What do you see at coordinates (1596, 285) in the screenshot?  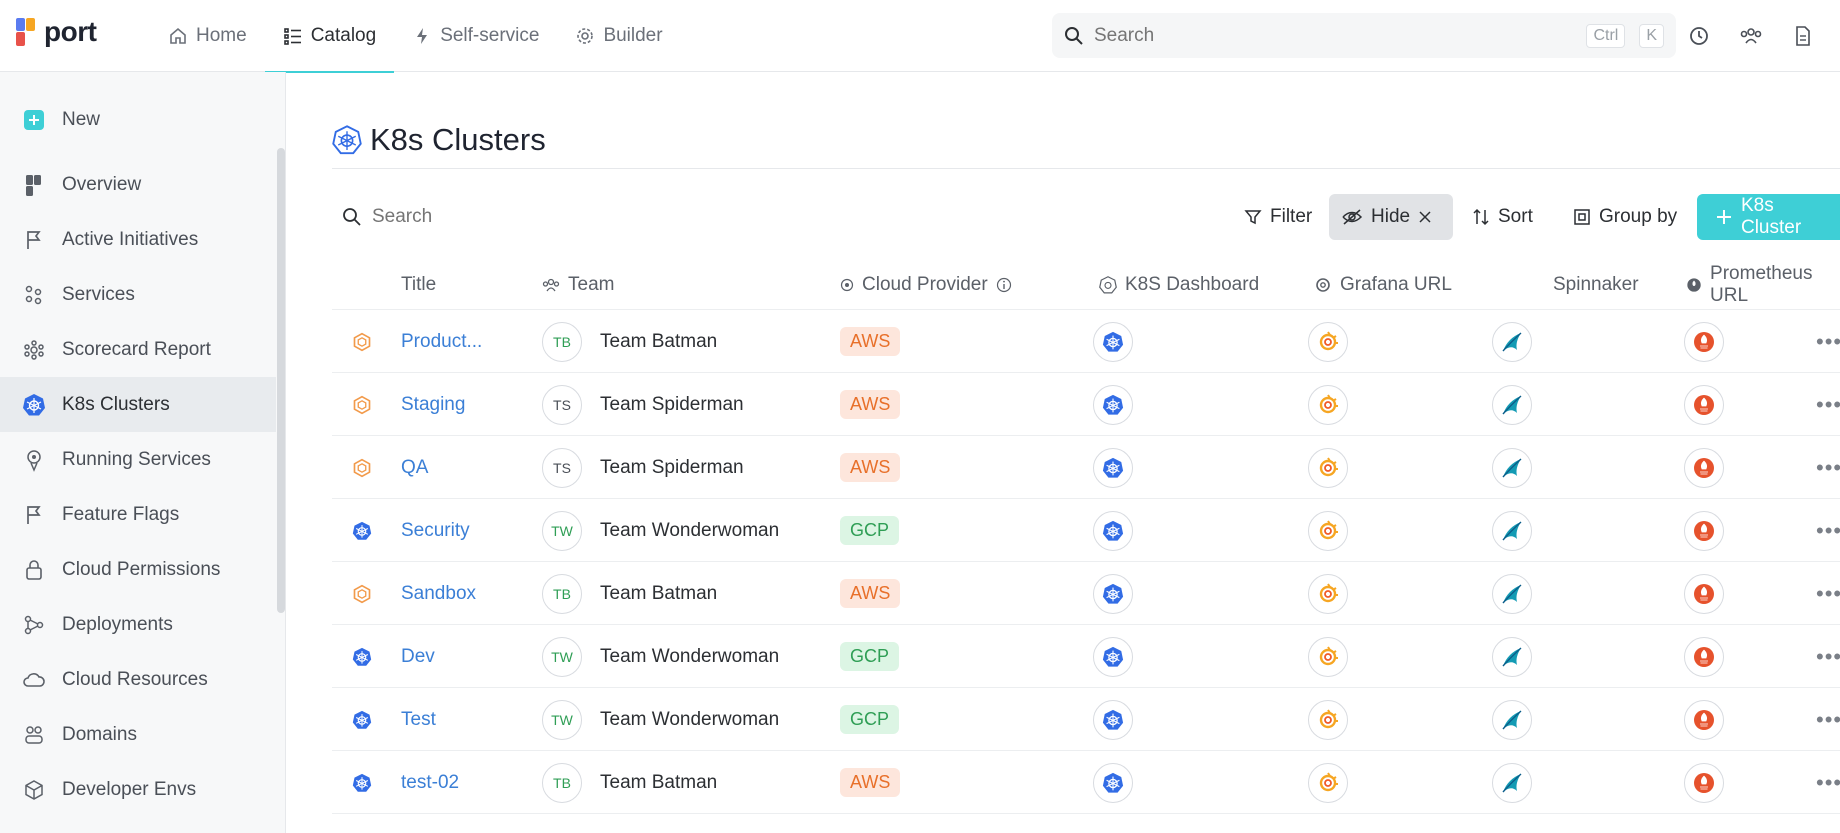 I see `column-header-spinnaker: Spinnaker` at bounding box center [1596, 285].